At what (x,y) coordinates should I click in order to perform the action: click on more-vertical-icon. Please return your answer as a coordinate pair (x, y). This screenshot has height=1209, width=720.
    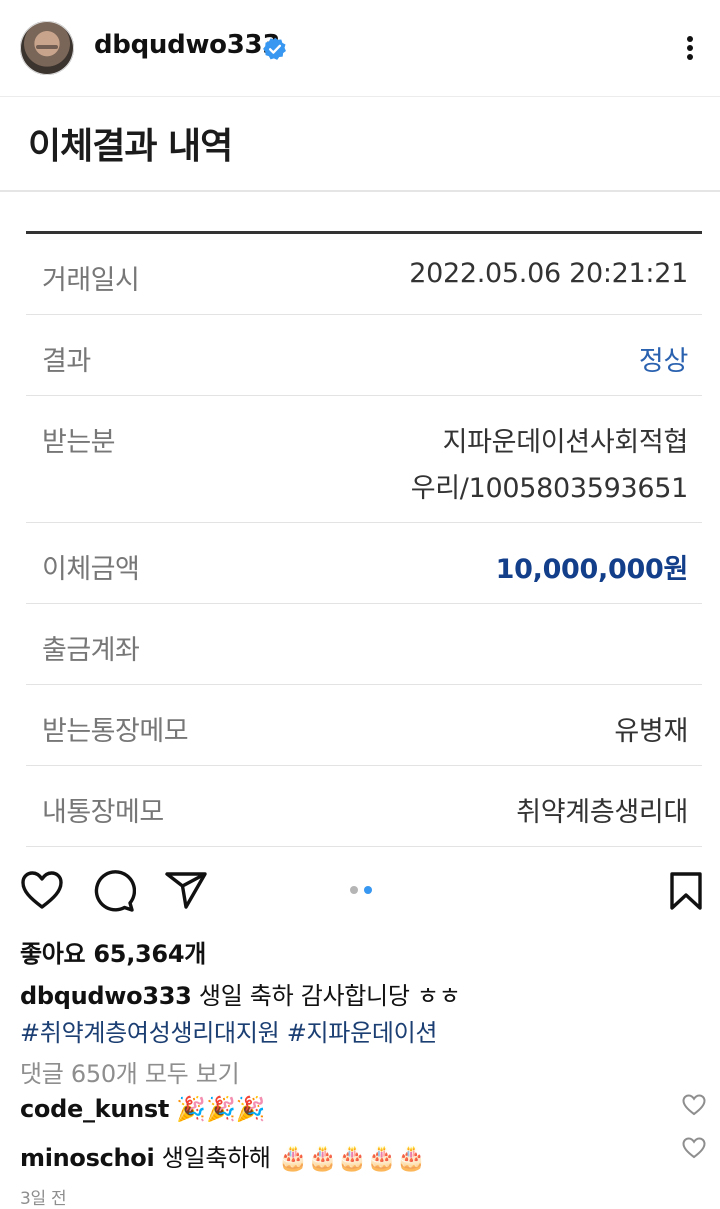
    Looking at the image, I should click on (690, 48).